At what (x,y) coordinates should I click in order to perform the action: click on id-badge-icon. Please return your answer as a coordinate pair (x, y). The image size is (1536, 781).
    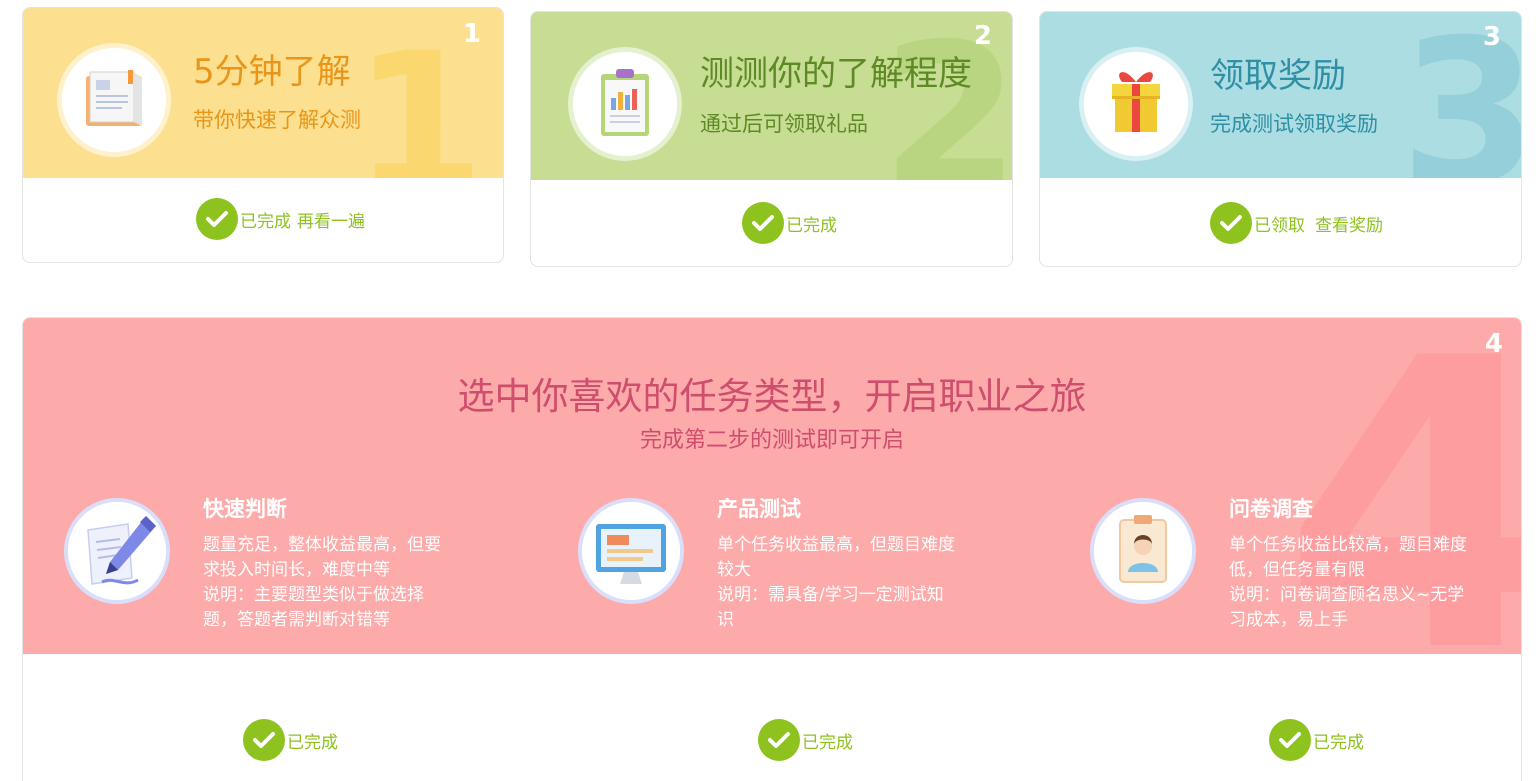
    Looking at the image, I should click on (1143, 551).